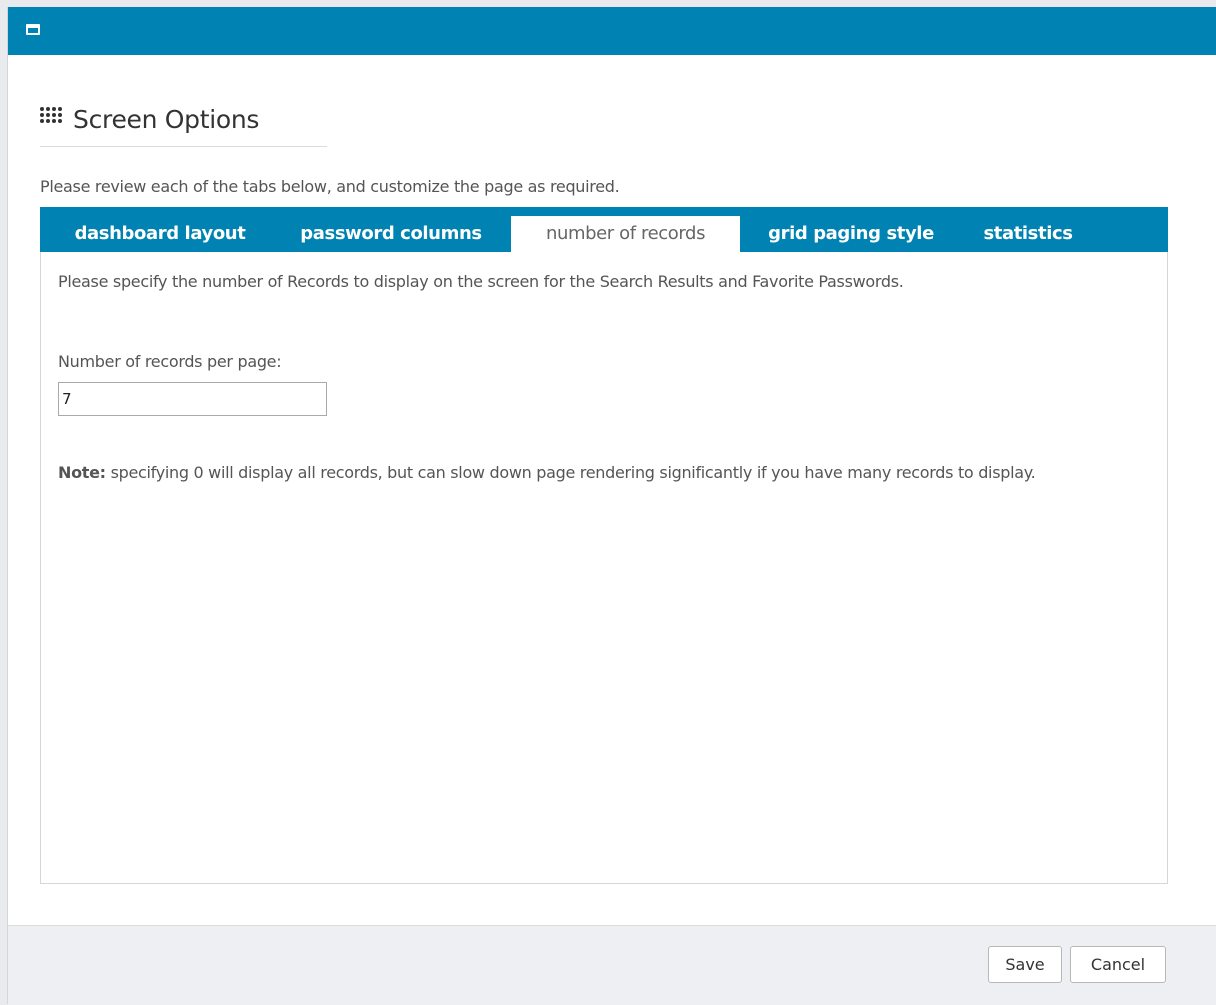 This screenshot has height=1005, width=1216. I want to click on tab-dashboard-layout: dashboard layout, so click(160, 234).